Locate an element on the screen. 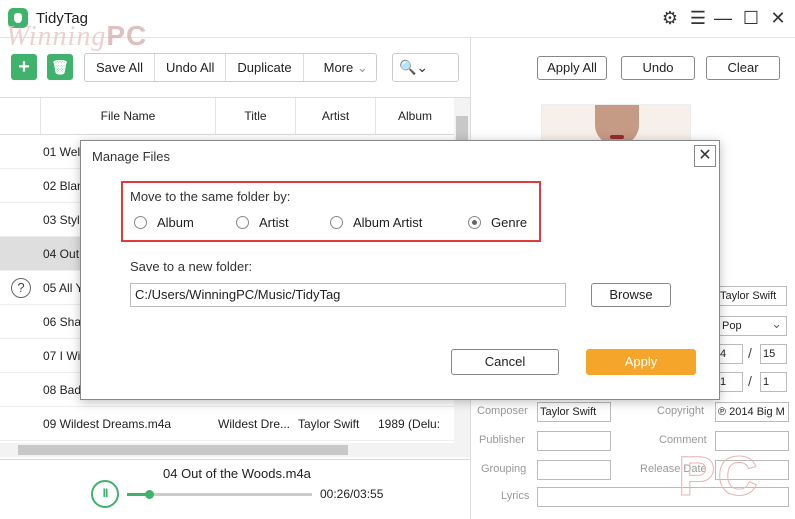 This screenshot has height=519, width=795. move-folder-label: Move to the same folder by: is located at coordinates (210, 196).